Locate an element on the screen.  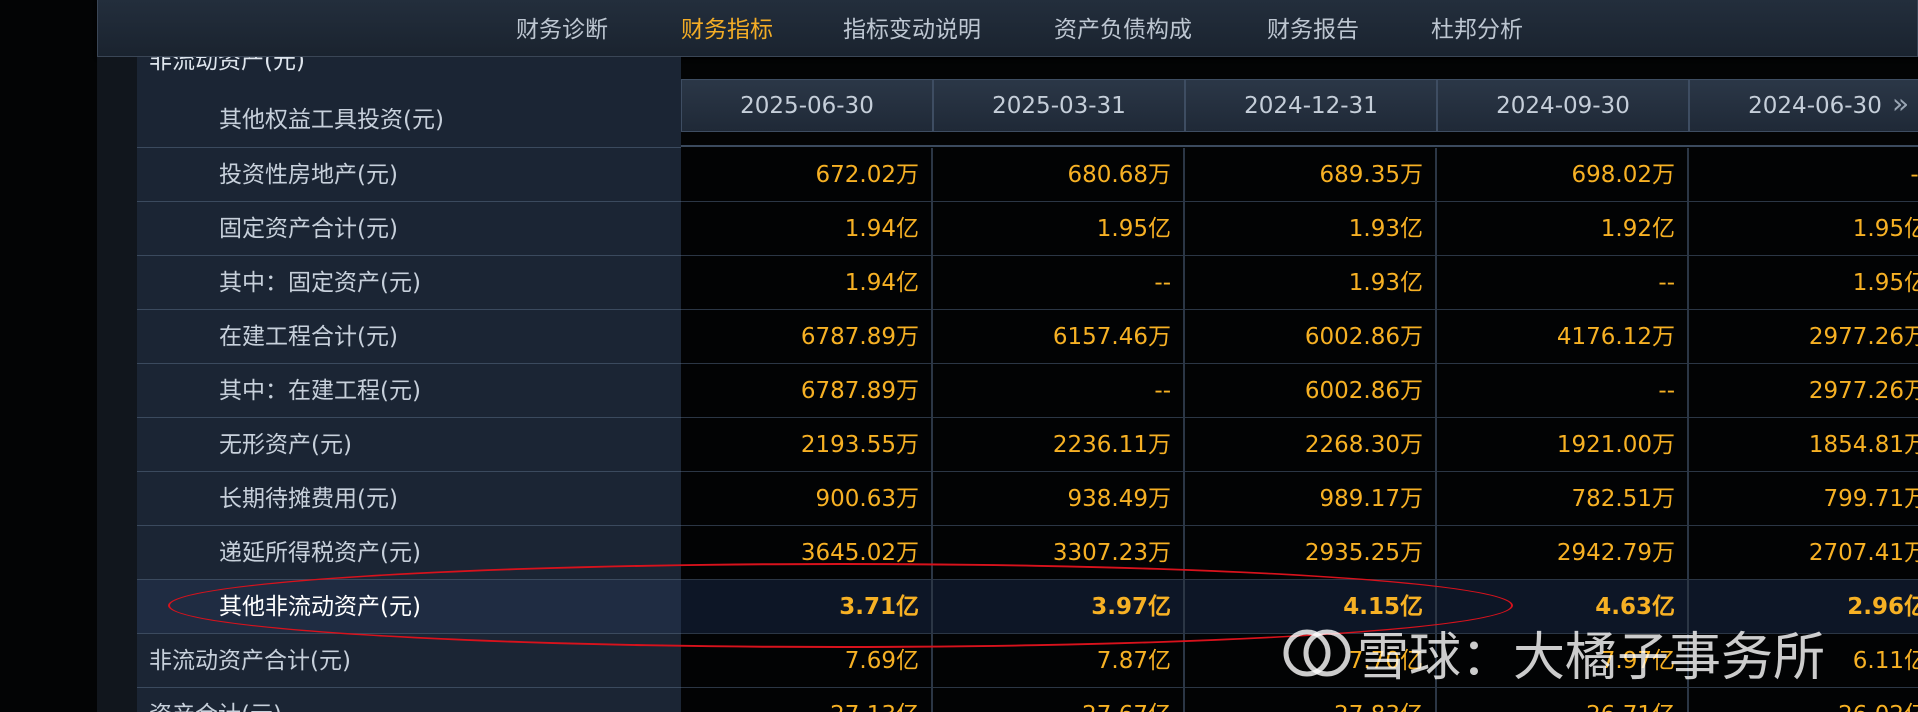
value-cell: 689.35万 is located at coordinates (1311, 175).